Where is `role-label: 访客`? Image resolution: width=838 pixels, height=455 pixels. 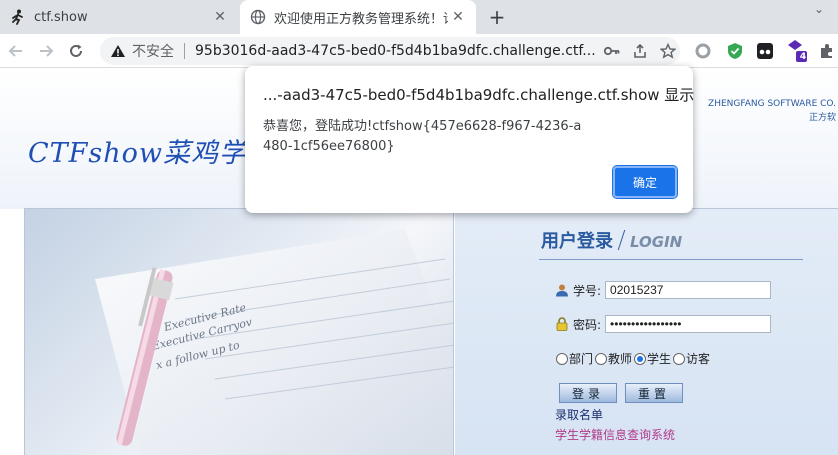
role-label: 访客 is located at coordinates (698, 359).